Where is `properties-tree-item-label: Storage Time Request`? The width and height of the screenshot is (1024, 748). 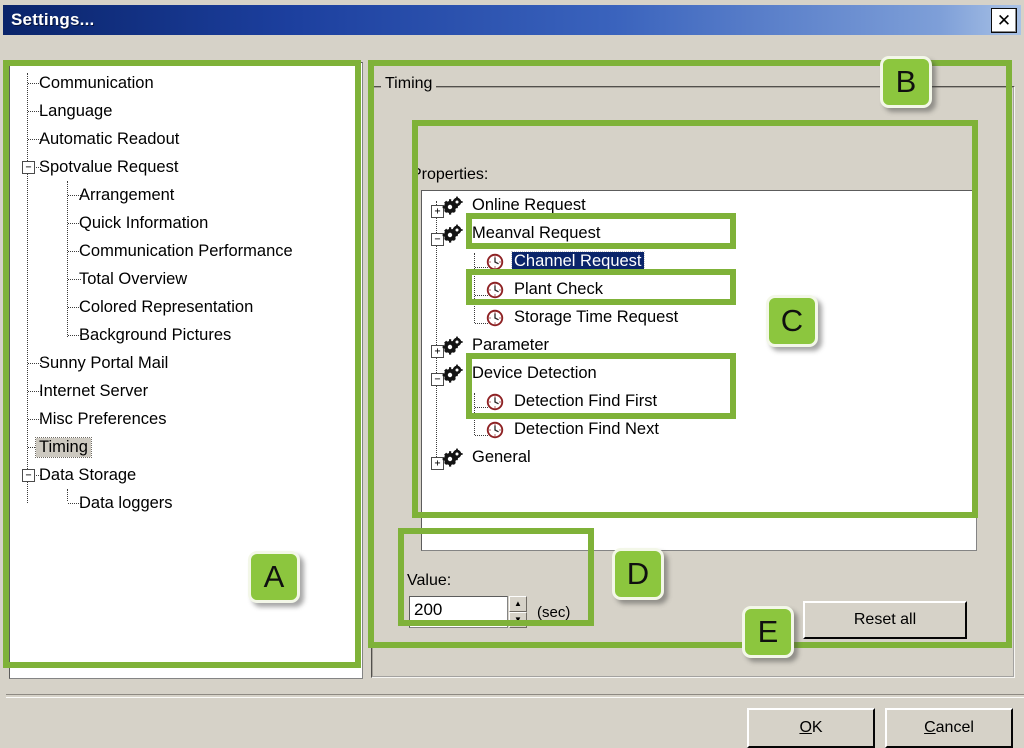
properties-tree-item-label: Storage Time Request is located at coordinates (596, 316).